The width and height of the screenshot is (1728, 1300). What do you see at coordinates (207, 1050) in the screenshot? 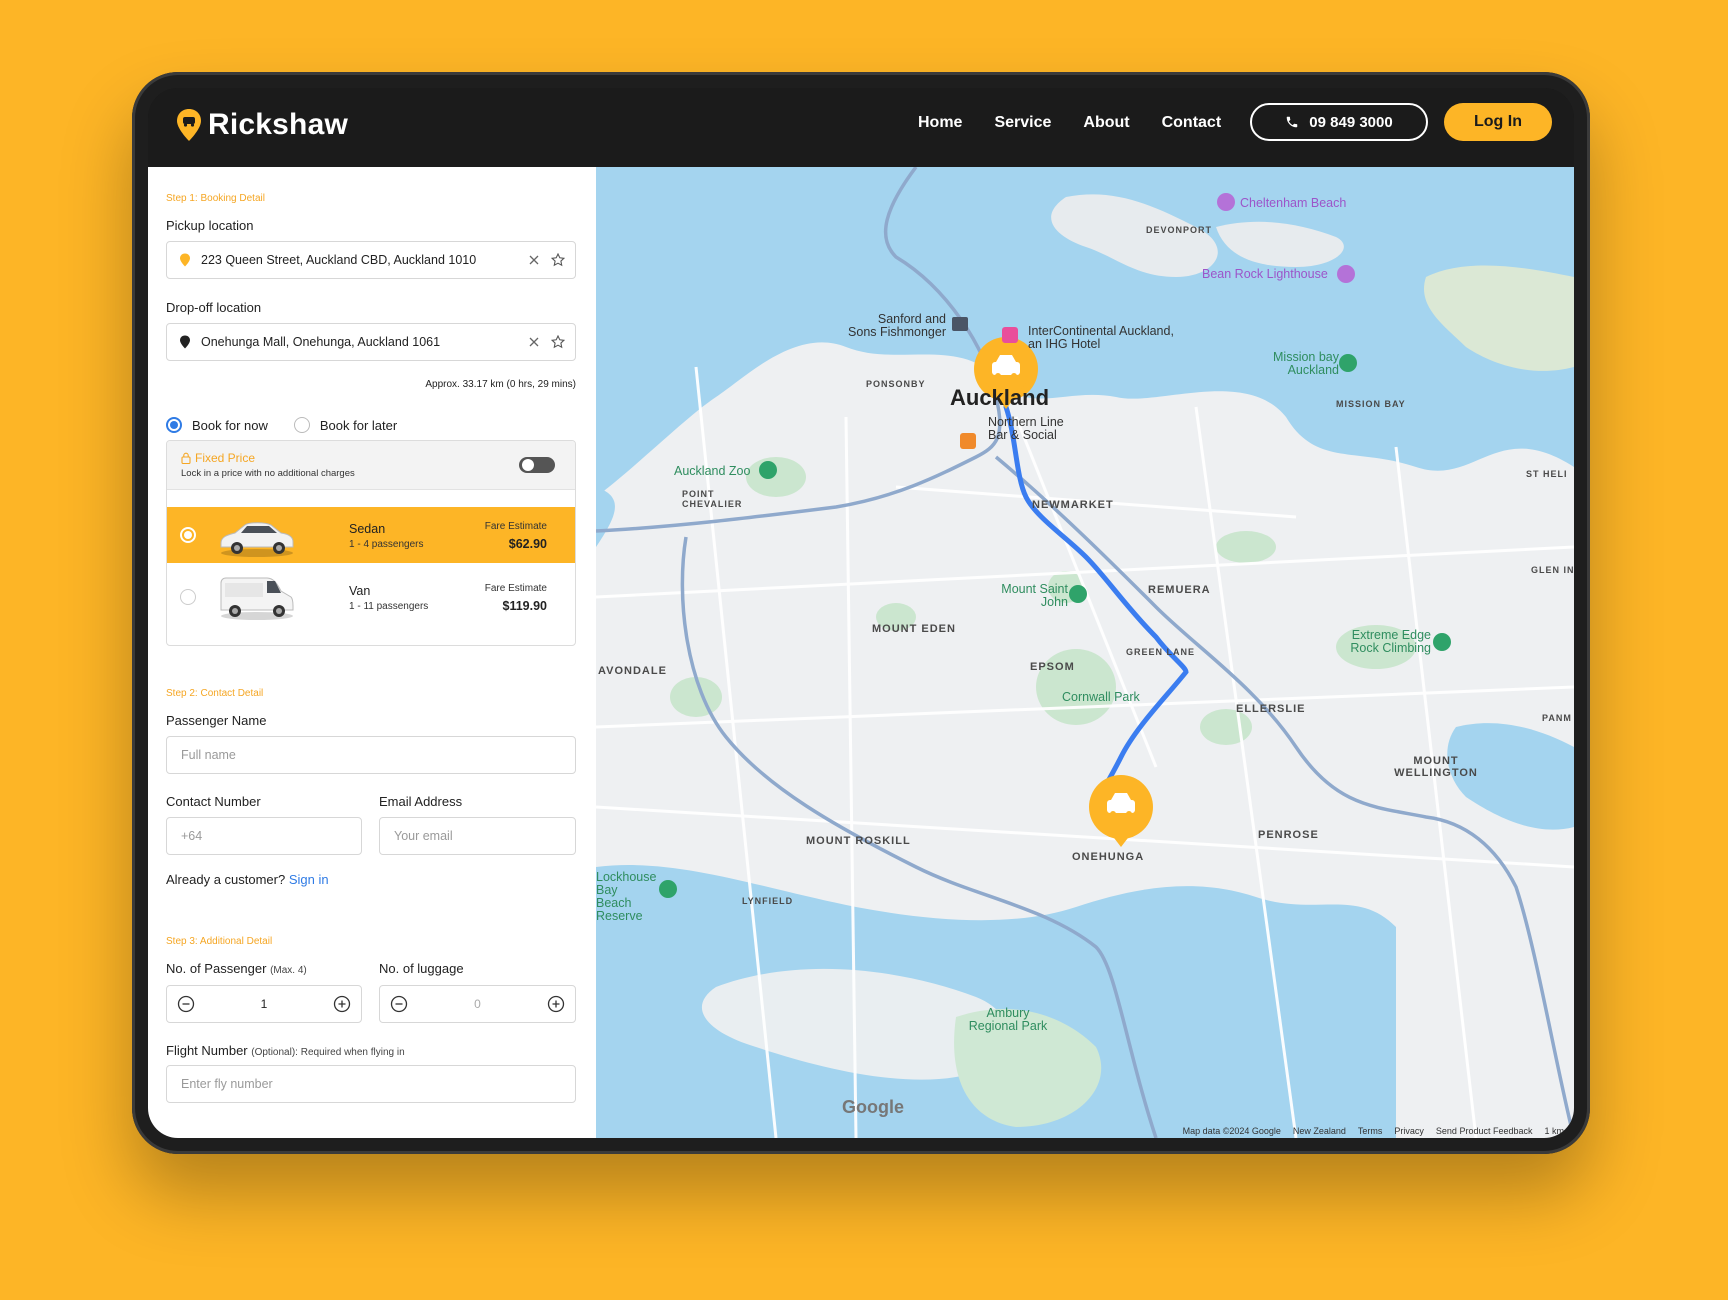
I see `flight-label: Flight Number` at bounding box center [207, 1050].